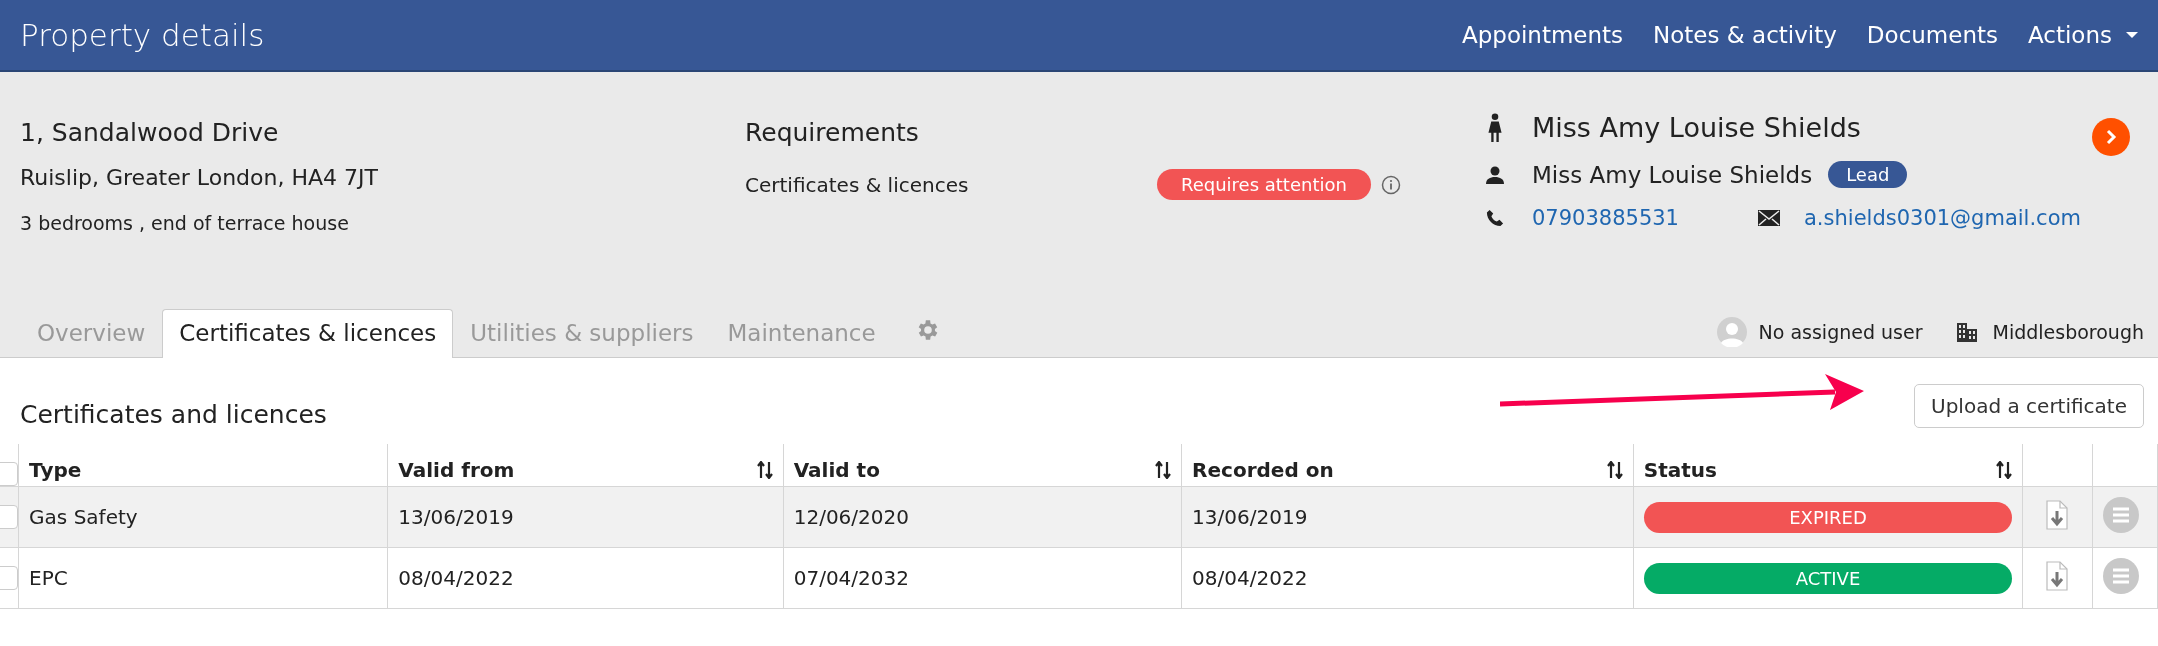 The image size is (2158, 646). I want to click on property-description: 3 bedrooms , end of terrace house, so click(185, 223).